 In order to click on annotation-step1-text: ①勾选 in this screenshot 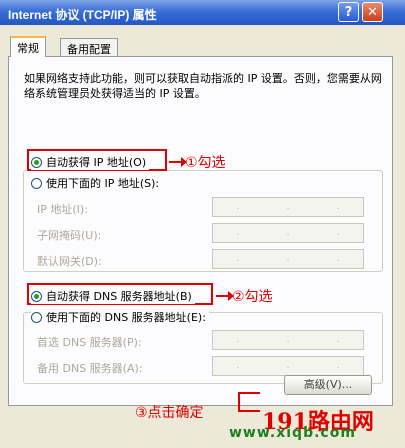, I will do `click(205, 163)`.